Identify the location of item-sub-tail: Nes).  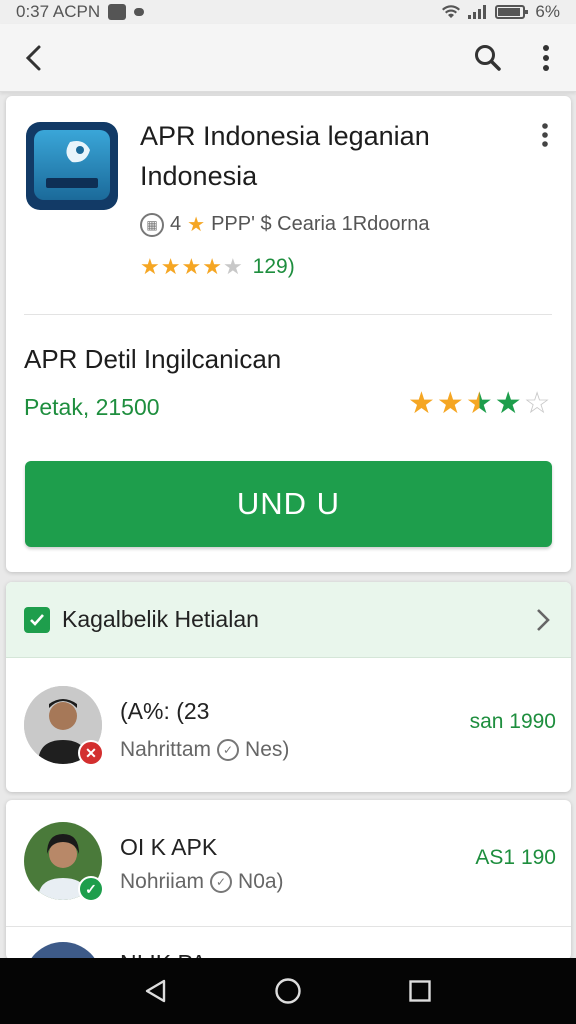
(267, 749).